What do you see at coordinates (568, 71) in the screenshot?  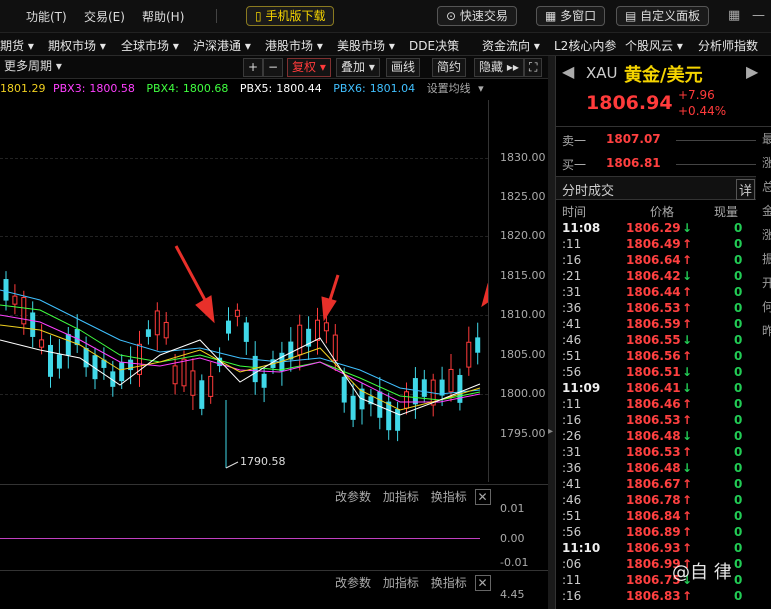 I see `prev-arrow-icon: ◀` at bounding box center [568, 71].